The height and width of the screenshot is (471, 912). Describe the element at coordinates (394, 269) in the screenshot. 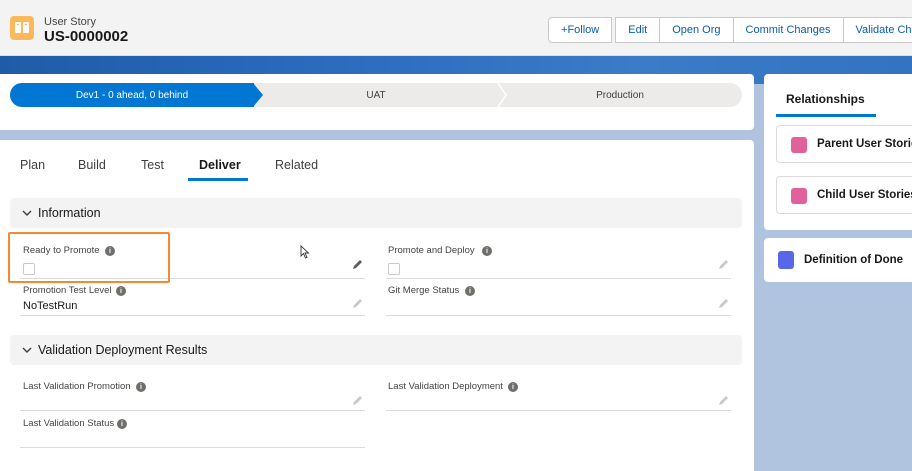

I see `promote-and-deploy-checkbox` at that location.